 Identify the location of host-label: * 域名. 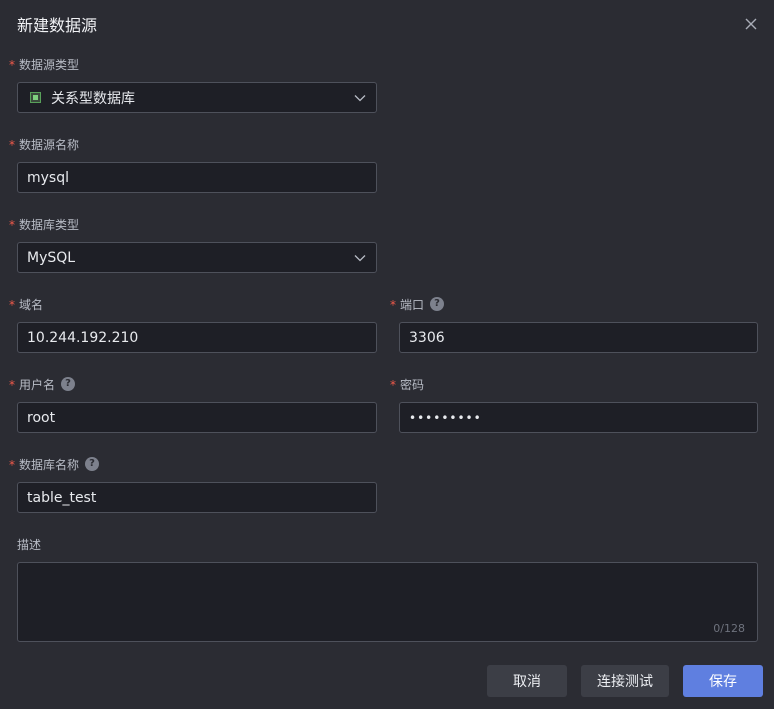
(26, 304).